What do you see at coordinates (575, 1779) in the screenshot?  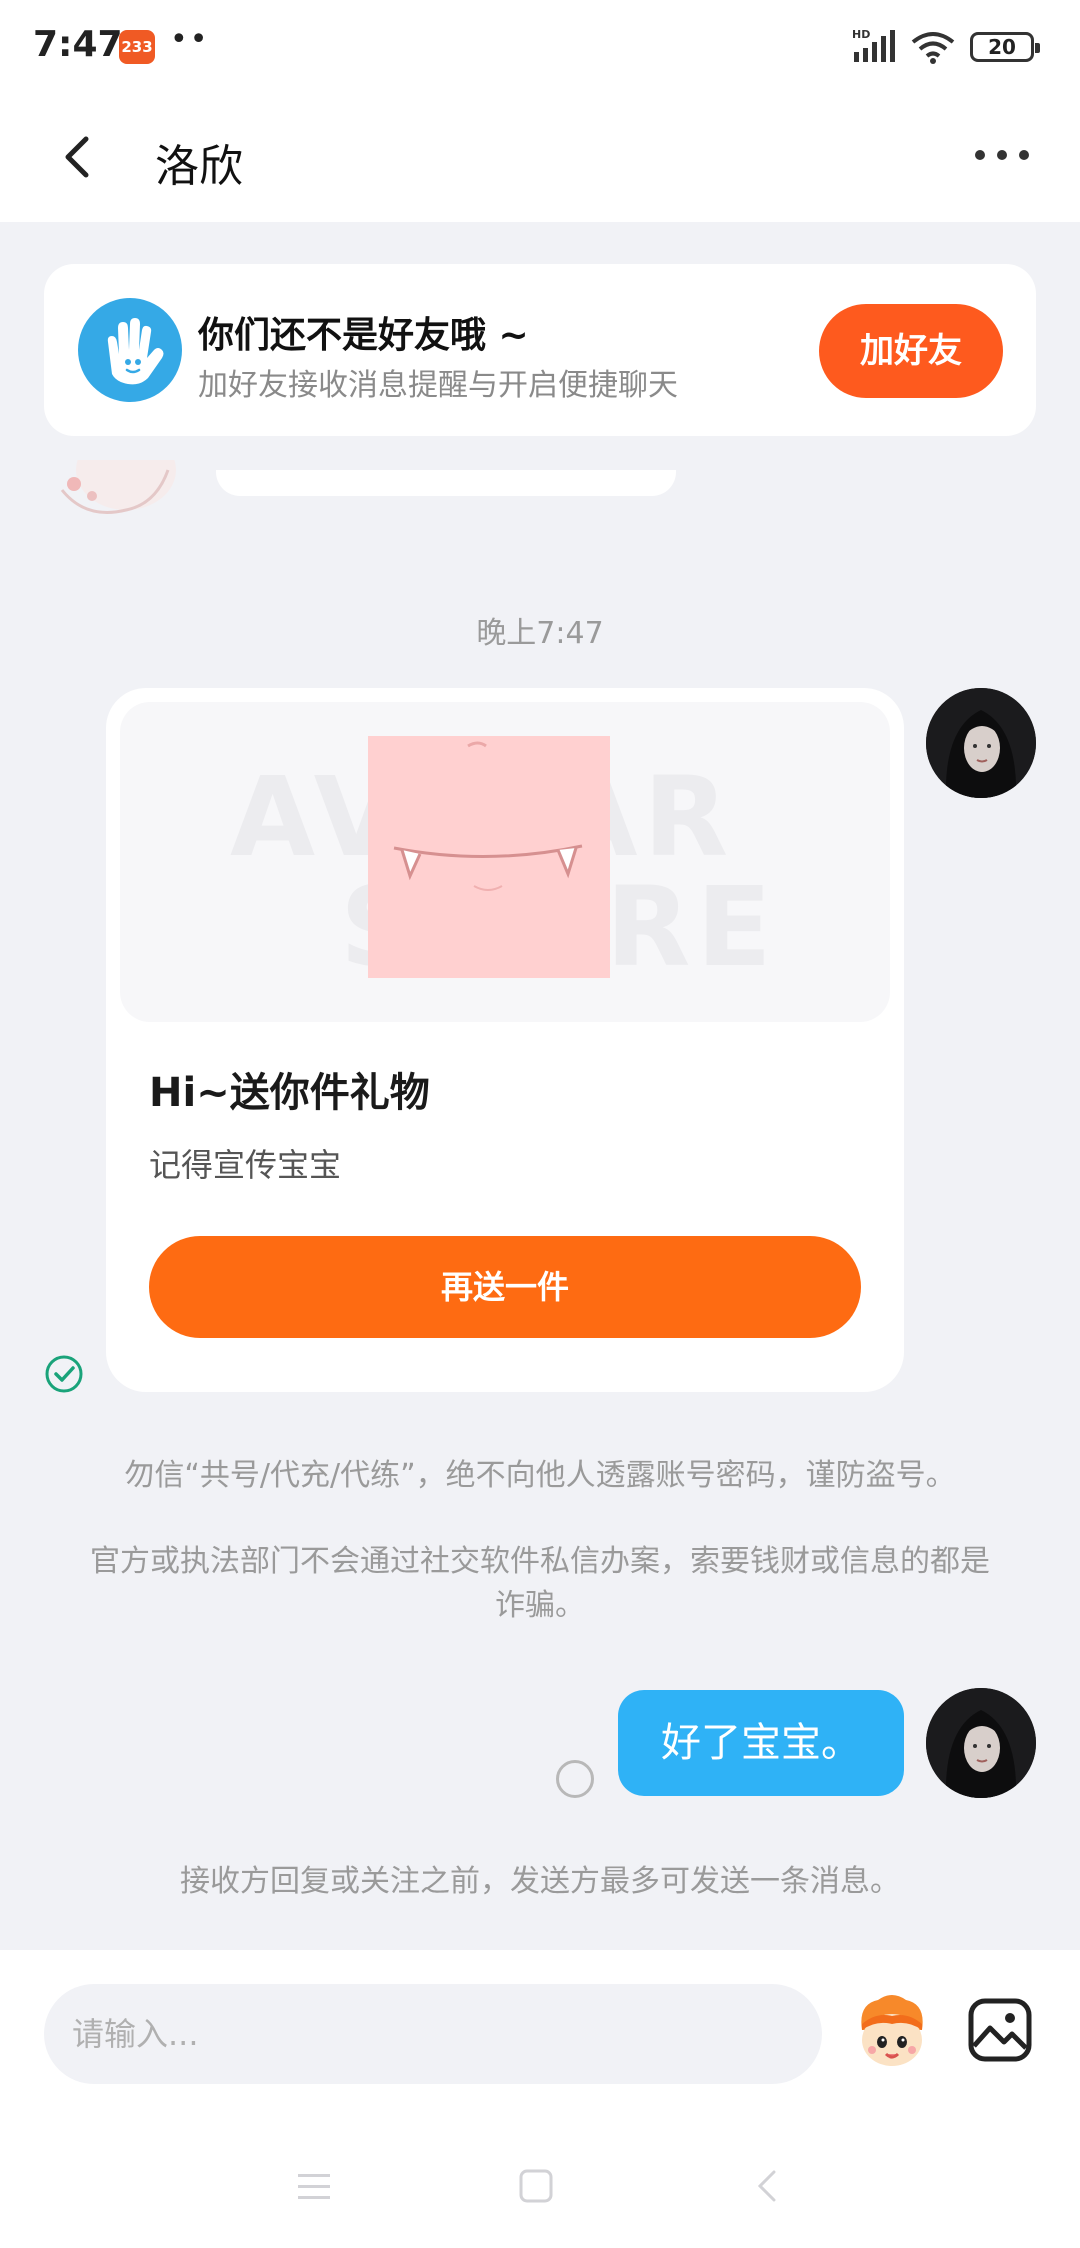 I see `message-status-icon` at bounding box center [575, 1779].